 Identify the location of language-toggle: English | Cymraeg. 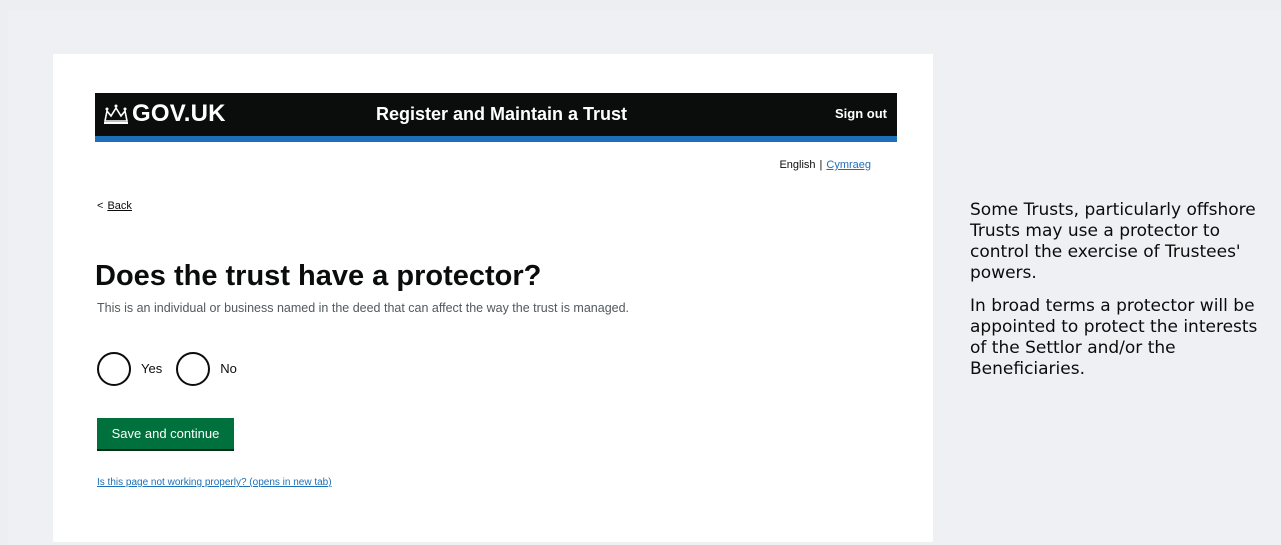
(825, 165).